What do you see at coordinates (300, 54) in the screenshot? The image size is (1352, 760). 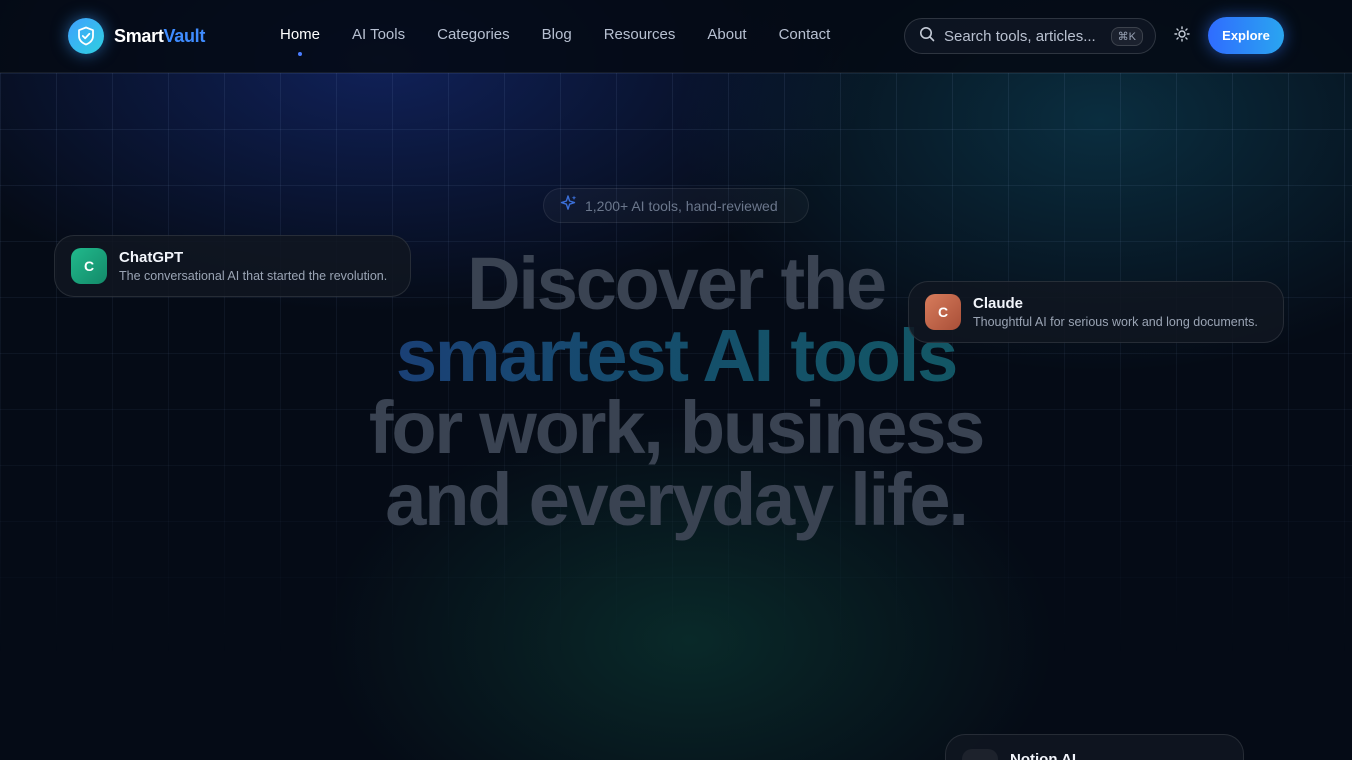 I see `active-indicator-dot` at bounding box center [300, 54].